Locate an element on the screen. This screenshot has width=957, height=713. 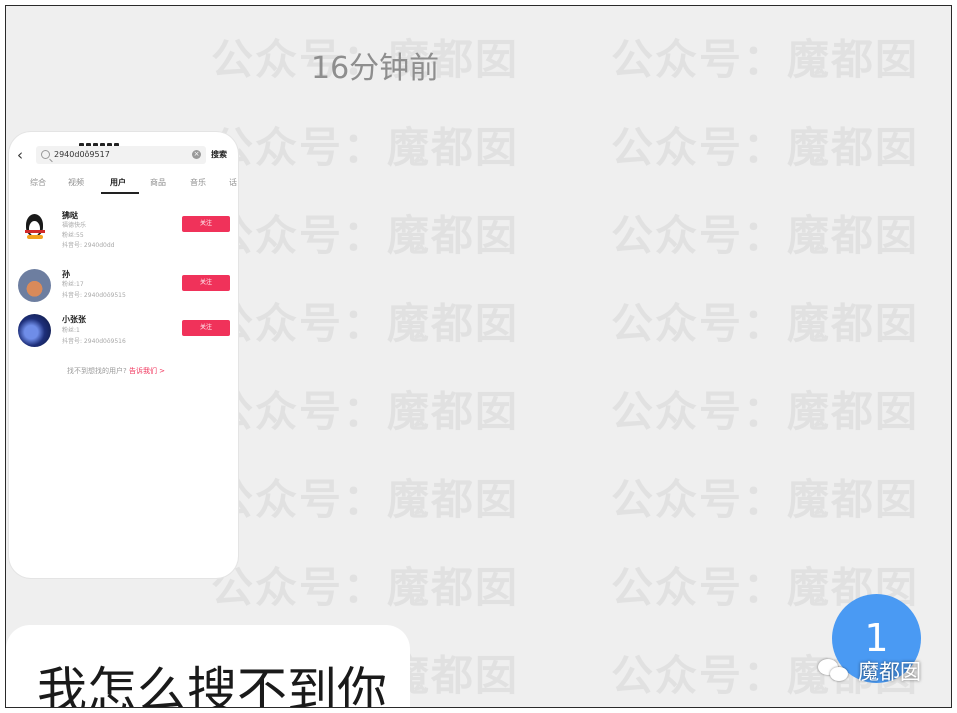
search-bar: ‹ 2940d0ô9517 × 搜索 is located at coordinates (123, 155).